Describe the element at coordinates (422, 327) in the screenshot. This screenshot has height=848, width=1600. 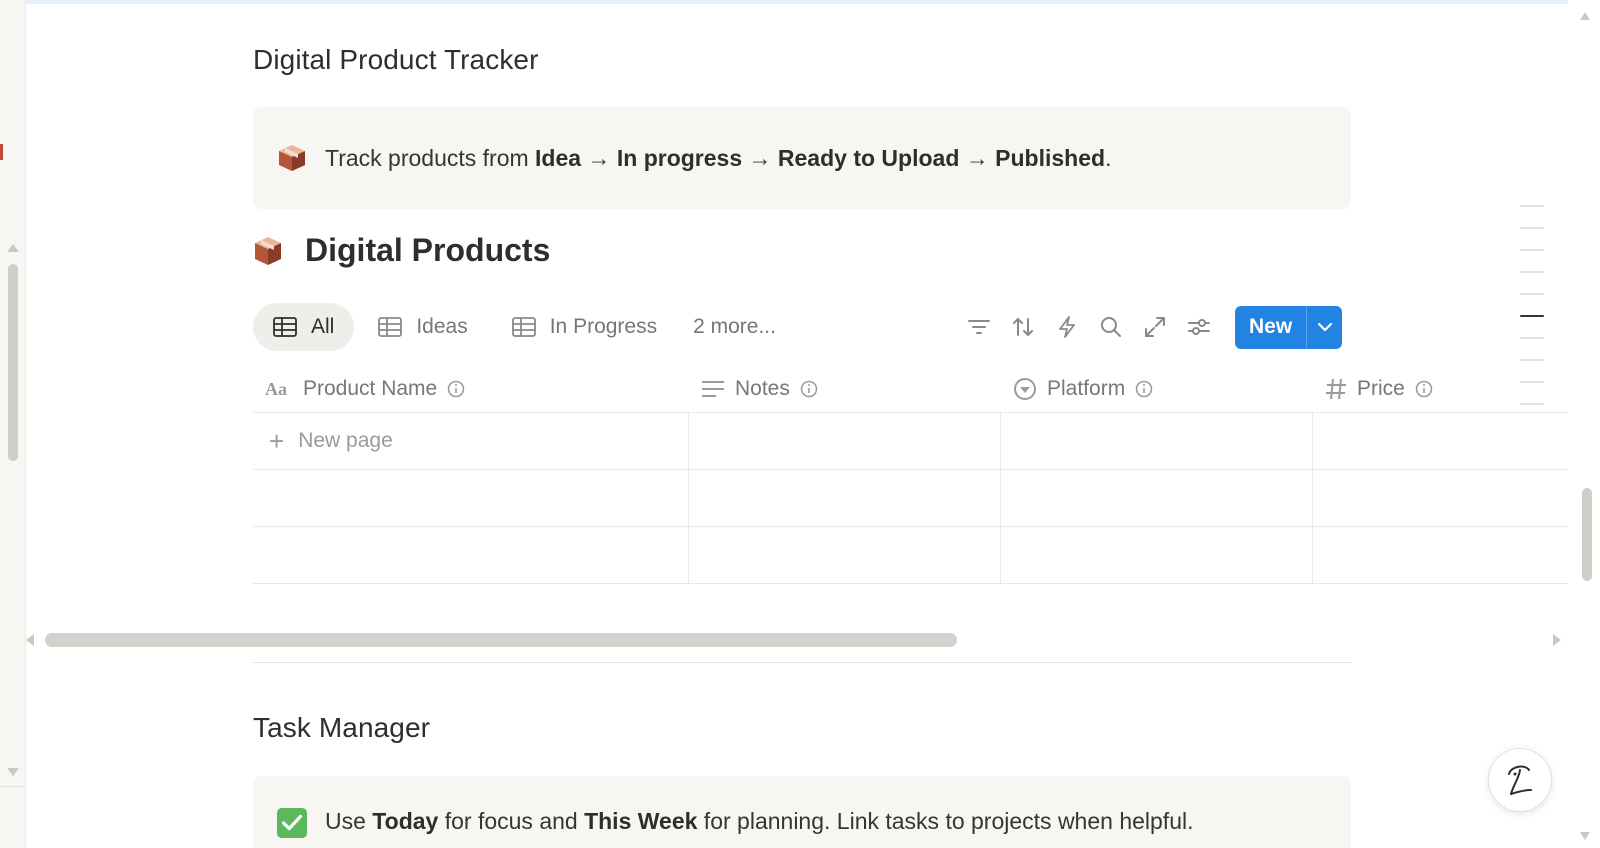
I see `view-tab-ideas: Ideas` at that location.